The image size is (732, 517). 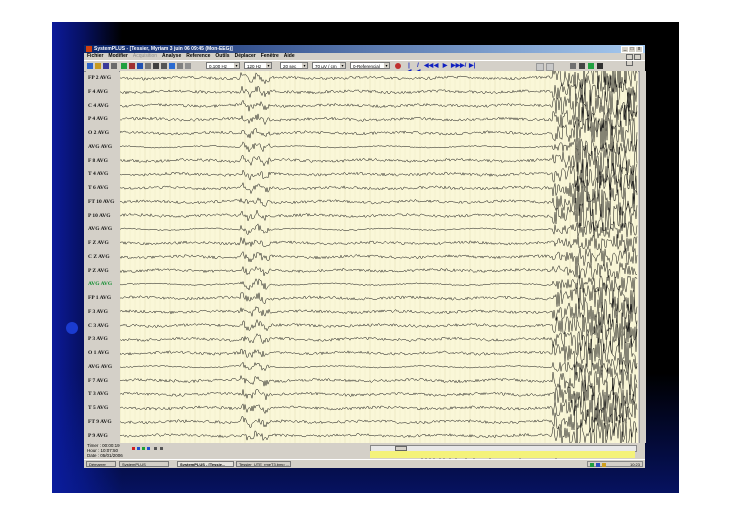 I want to click on video-icon, so click(x=172, y=66).